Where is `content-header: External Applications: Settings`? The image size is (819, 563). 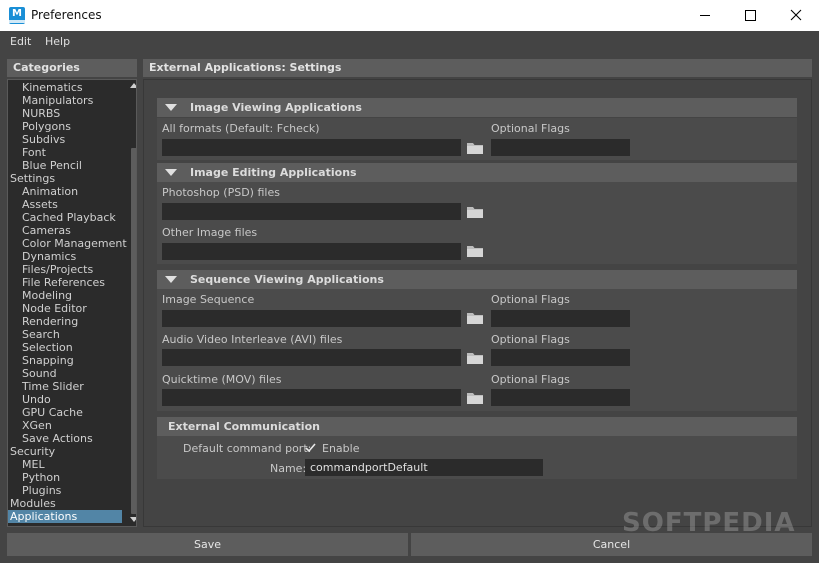 content-header: External Applications: Settings is located at coordinates (477, 68).